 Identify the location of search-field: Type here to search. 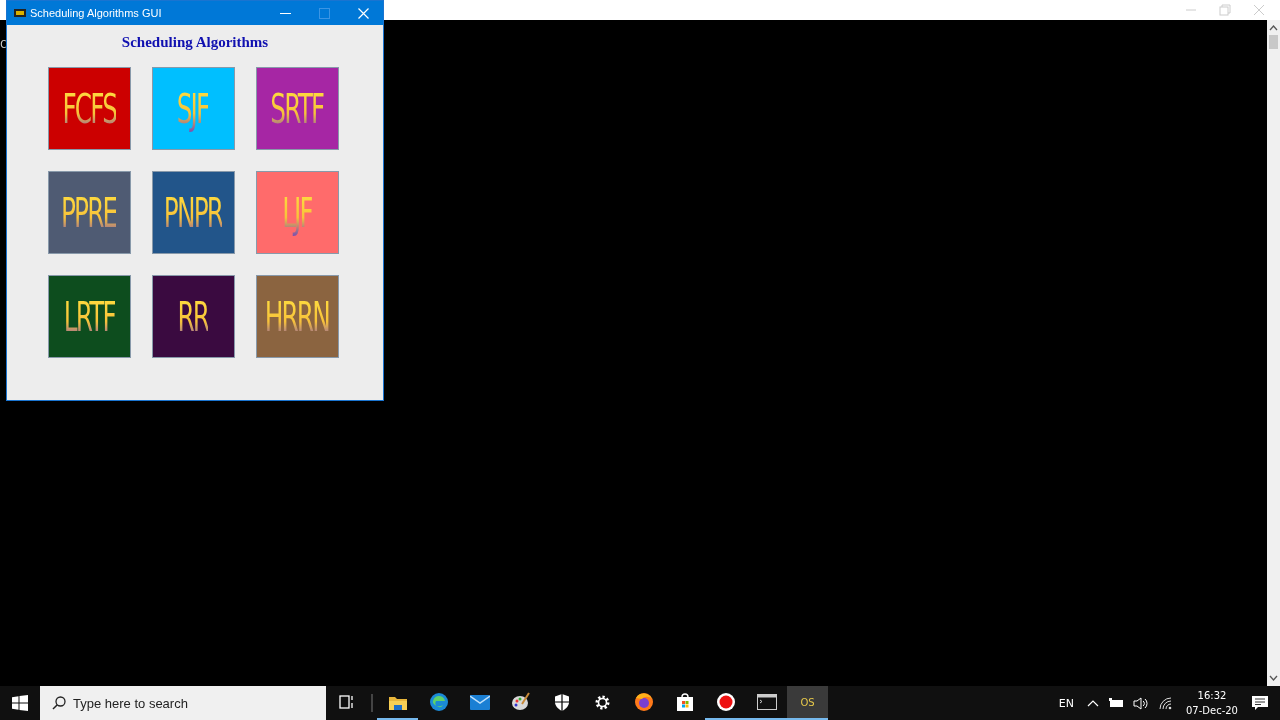
(183, 703).